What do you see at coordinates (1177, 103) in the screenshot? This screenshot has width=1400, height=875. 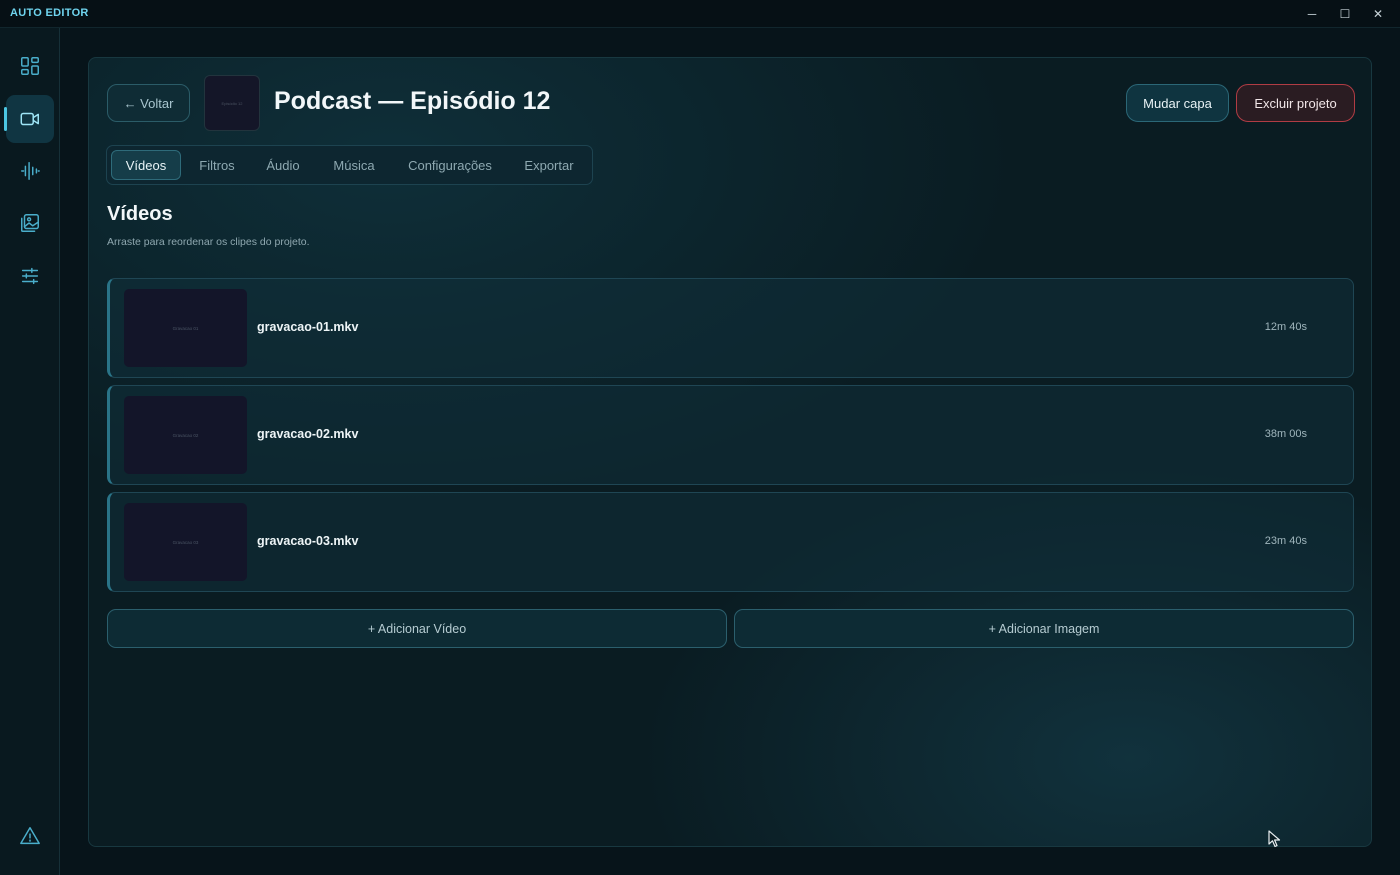 I see `change-cover-button: Mudar capa` at bounding box center [1177, 103].